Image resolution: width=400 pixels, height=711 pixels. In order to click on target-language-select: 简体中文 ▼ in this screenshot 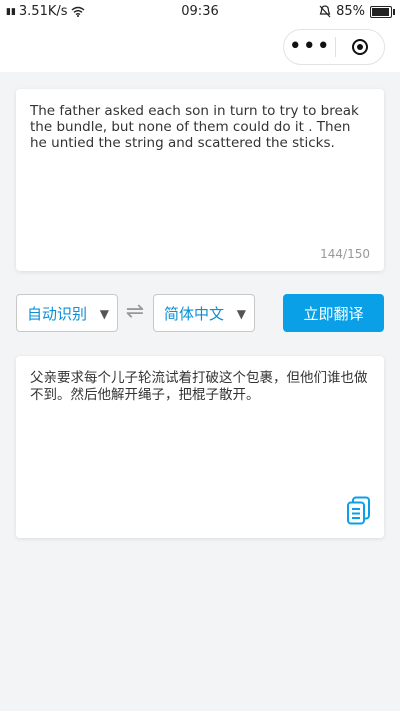, I will do `click(204, 313)`.